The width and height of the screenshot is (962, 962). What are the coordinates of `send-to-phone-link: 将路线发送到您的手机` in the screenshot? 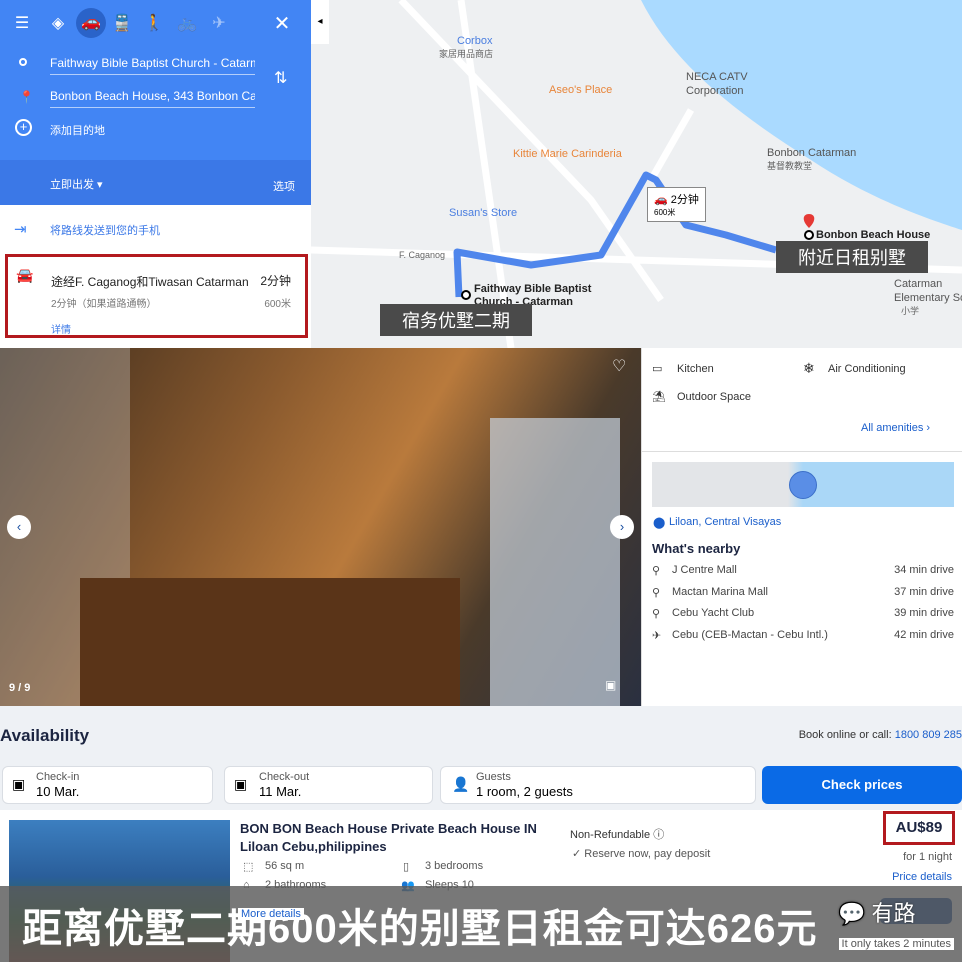 It's located at (105, 230).